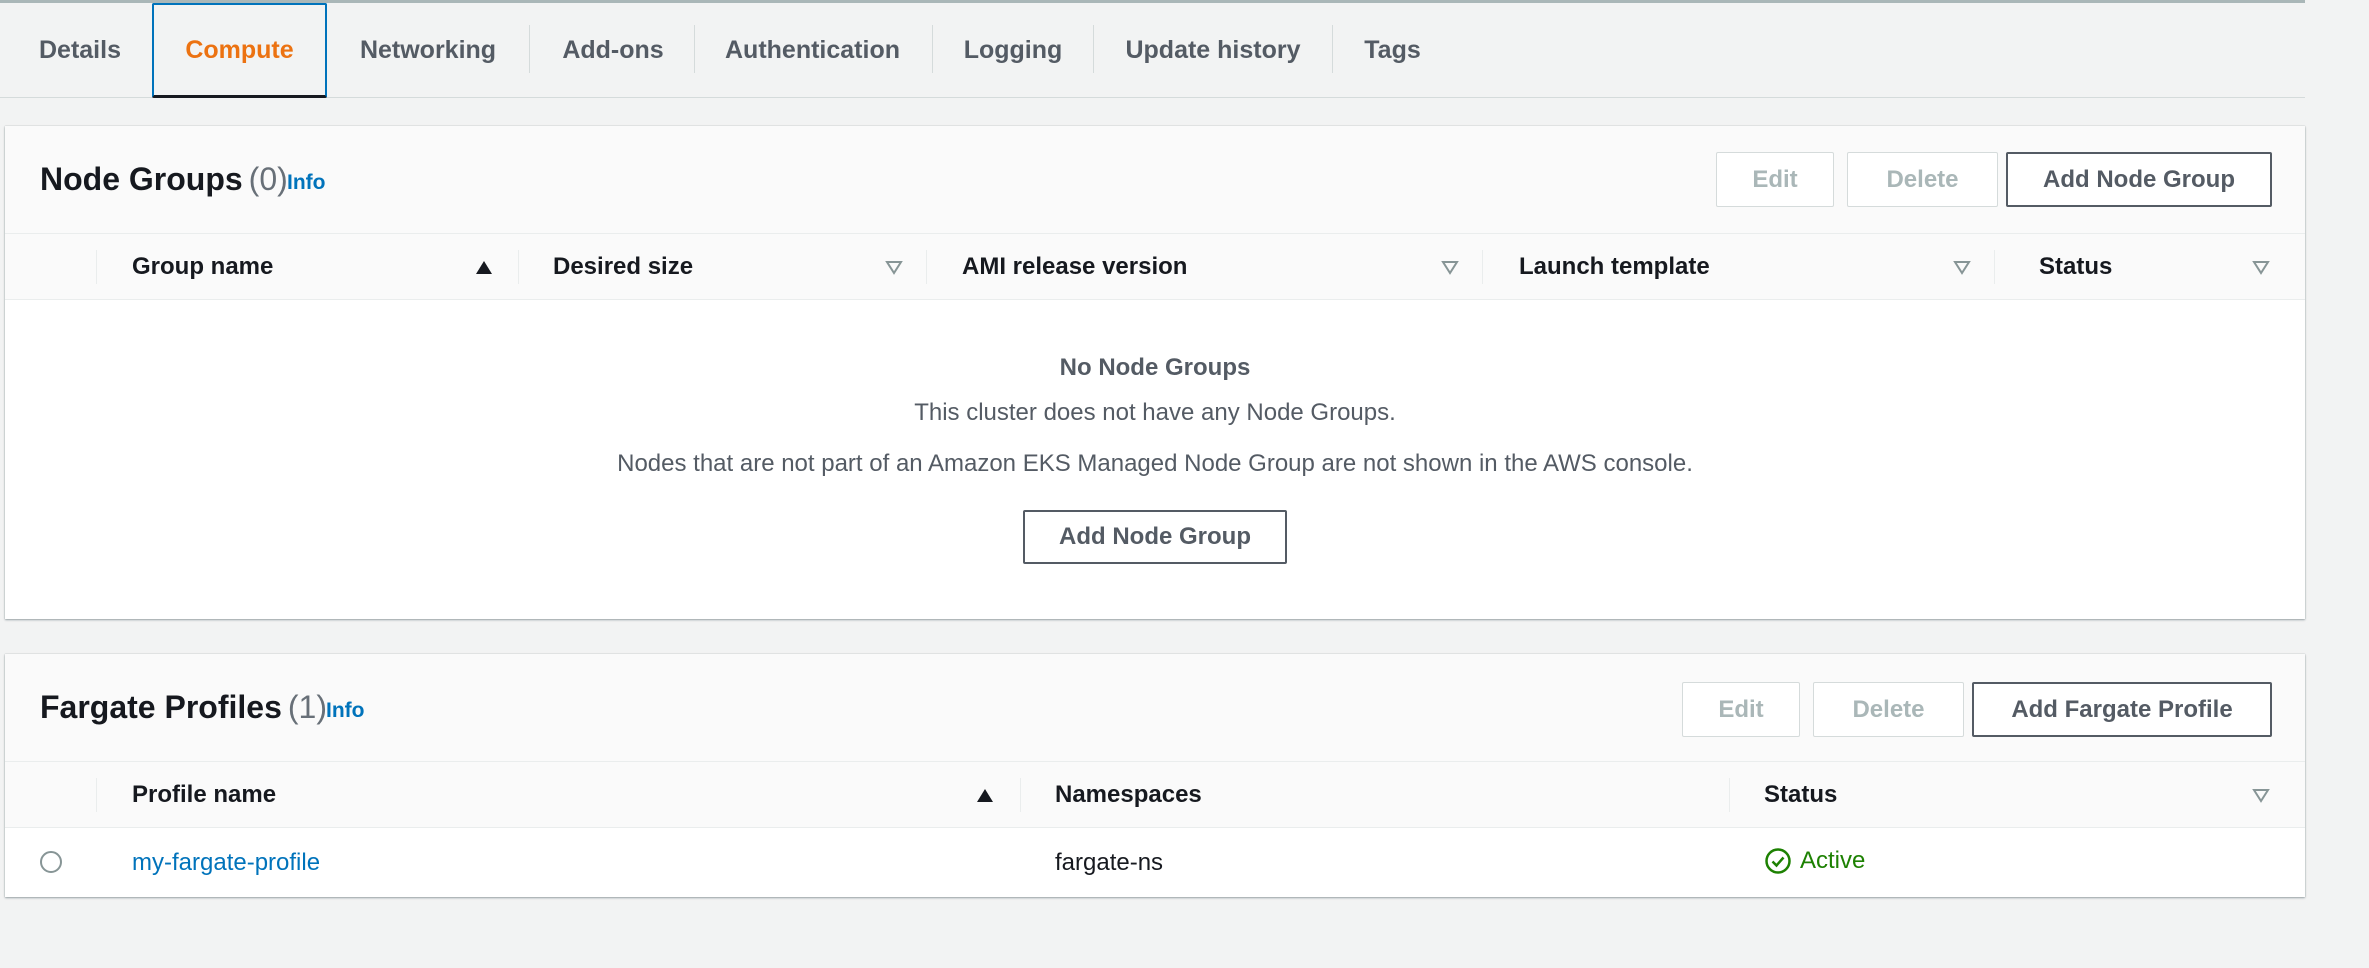  What do you see at coordinates (268, 179) in the screenshot?
I see `node-groups-count: (0)` at bounding box center [268, 179].